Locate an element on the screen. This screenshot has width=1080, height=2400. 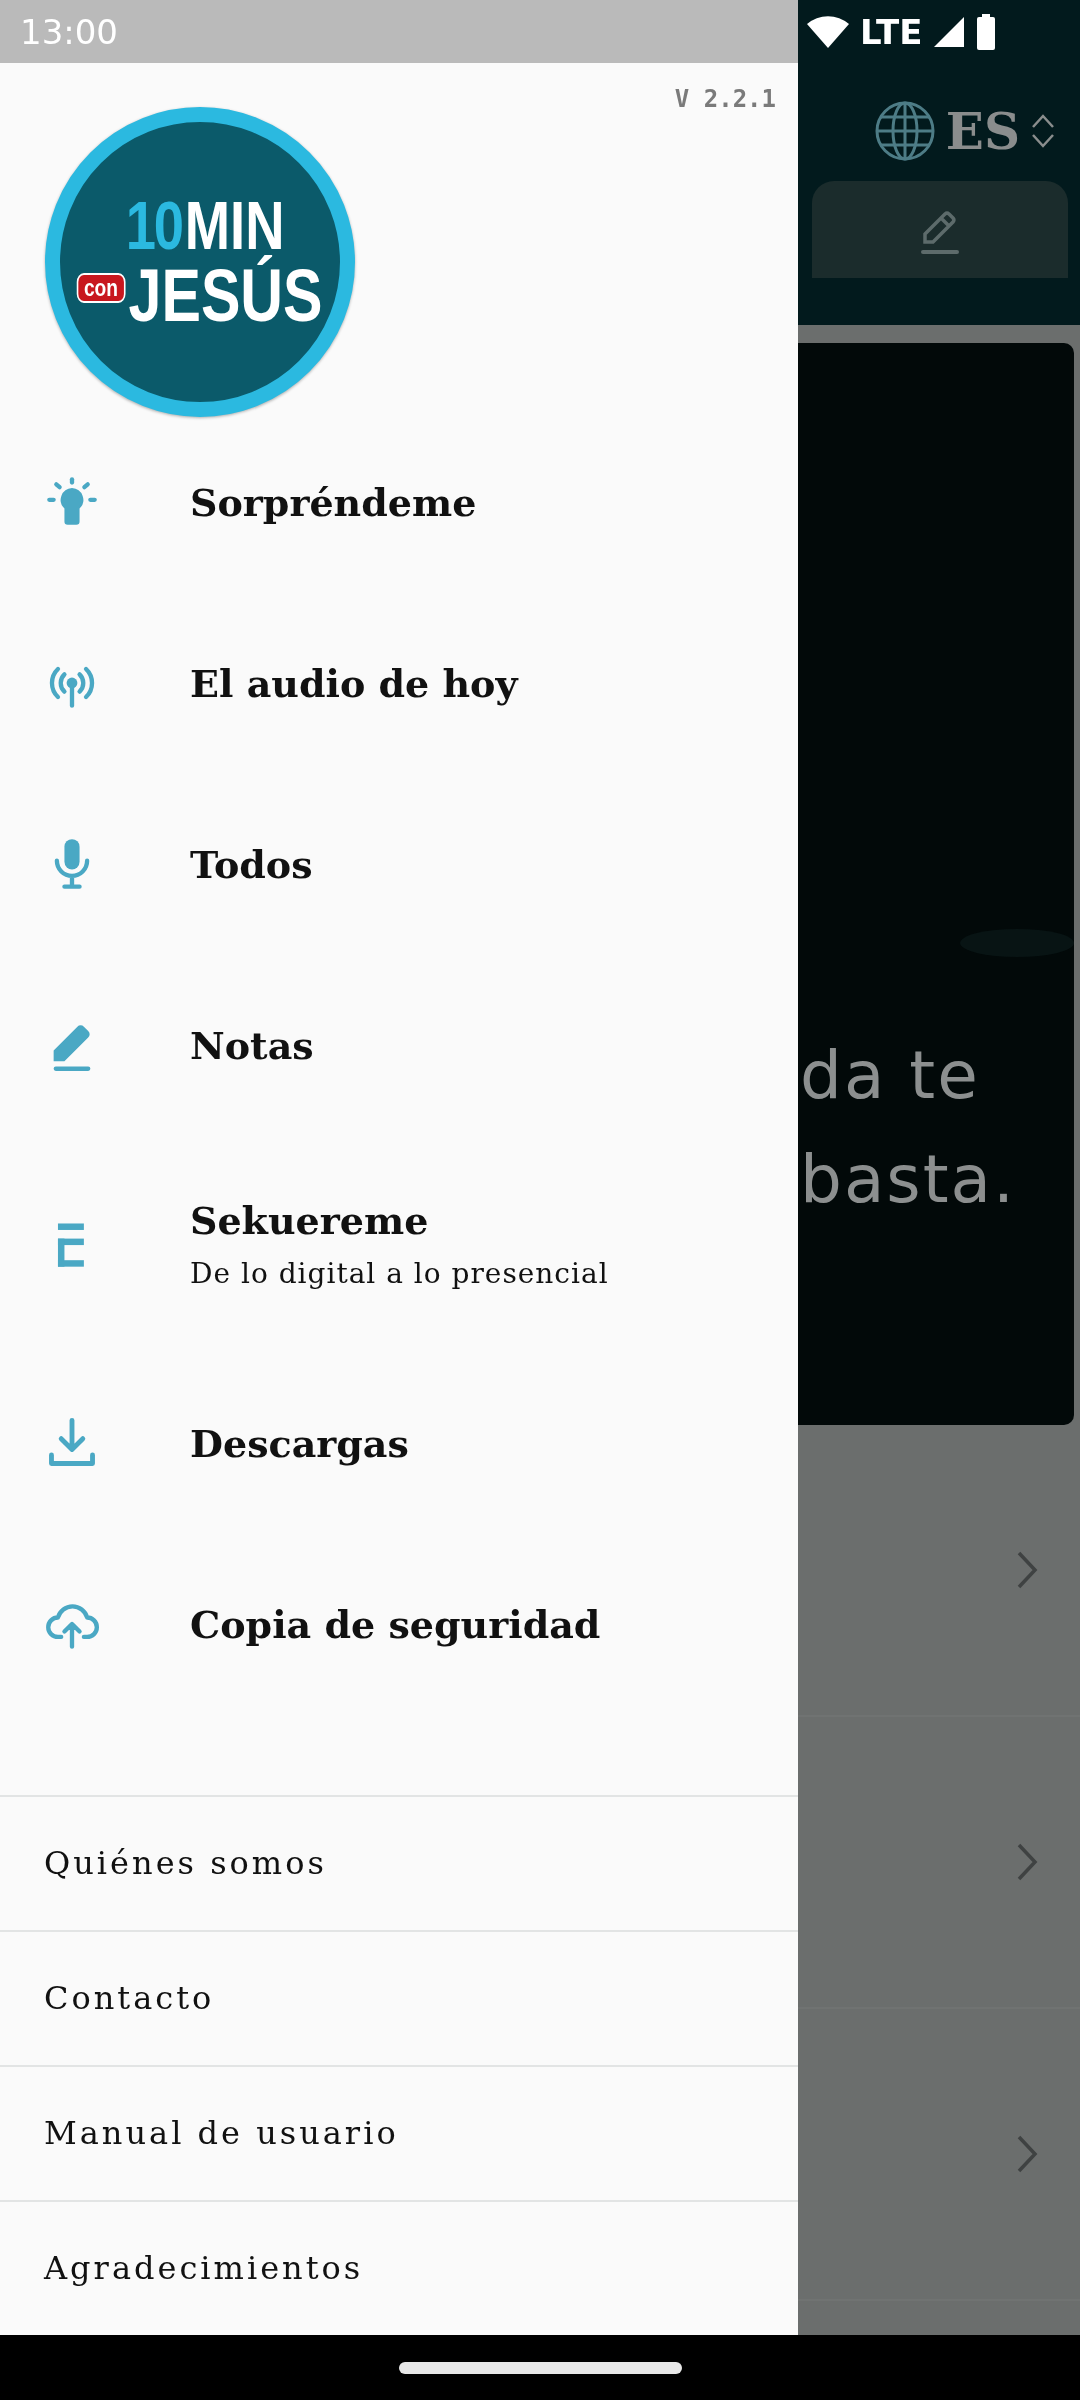
globe-icon is located at coordinates (904, 131).